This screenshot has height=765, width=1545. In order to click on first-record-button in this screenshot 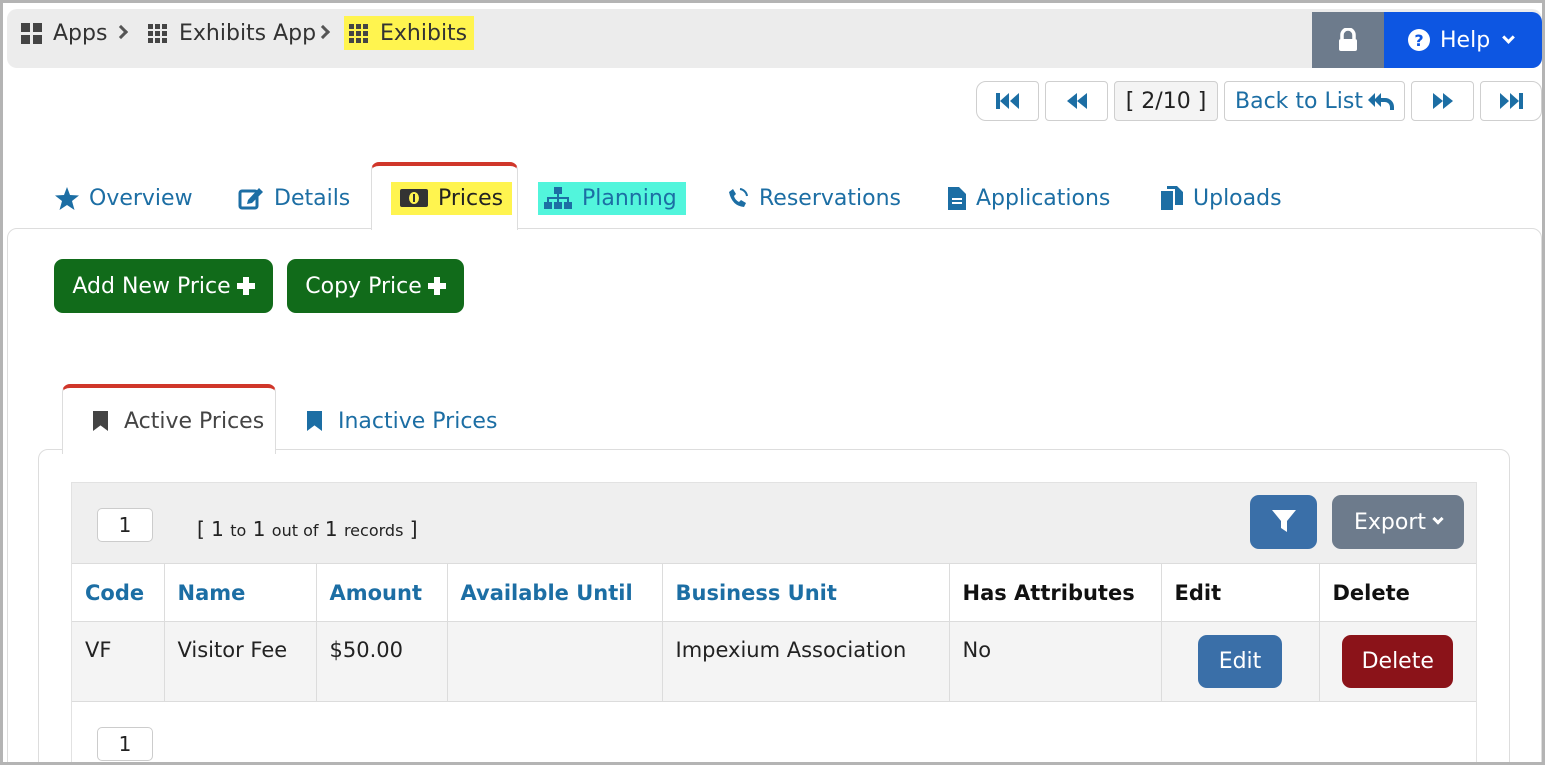, I will do `click(1007, 101)`.